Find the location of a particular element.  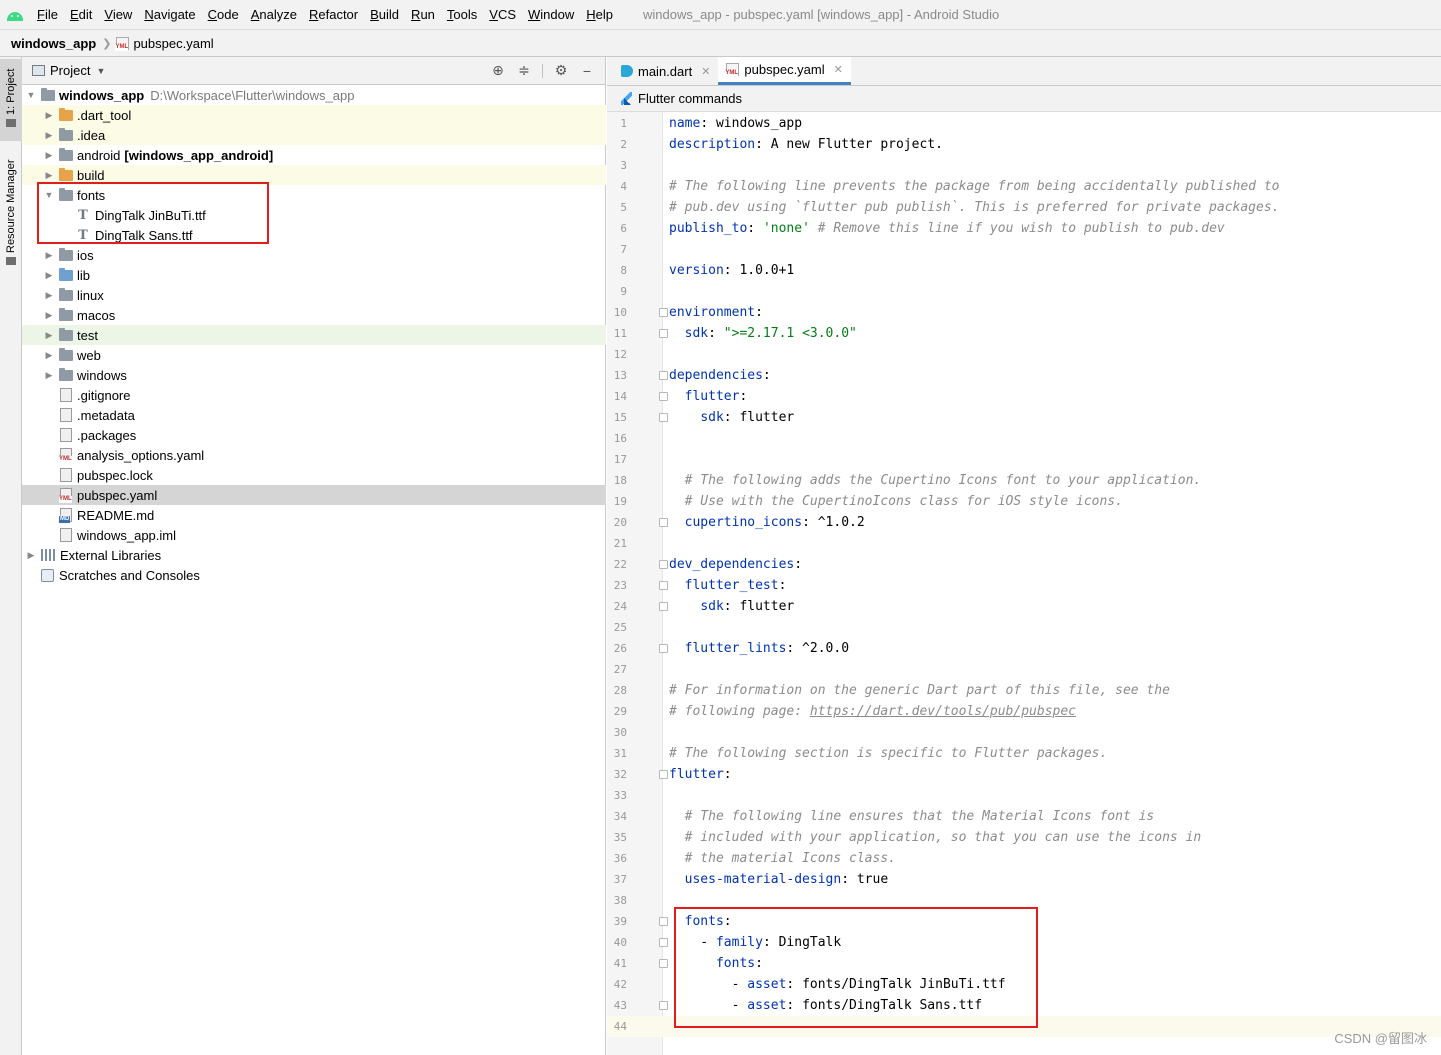

resource-manager-button: Resource Manager is located at coordinates (11, 214).